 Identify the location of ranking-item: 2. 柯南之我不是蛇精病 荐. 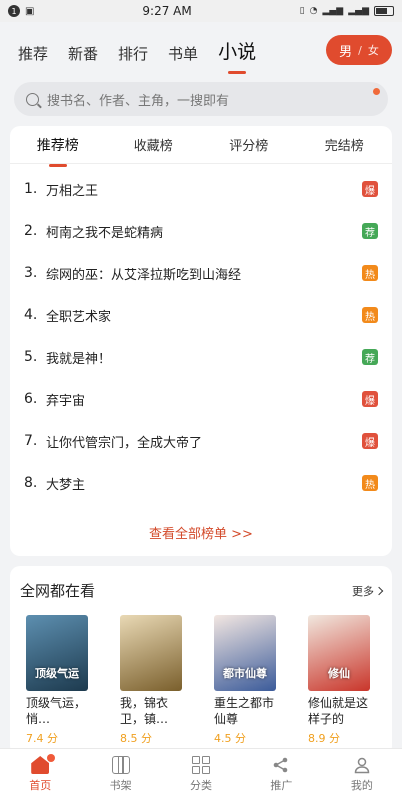
(201, 231).